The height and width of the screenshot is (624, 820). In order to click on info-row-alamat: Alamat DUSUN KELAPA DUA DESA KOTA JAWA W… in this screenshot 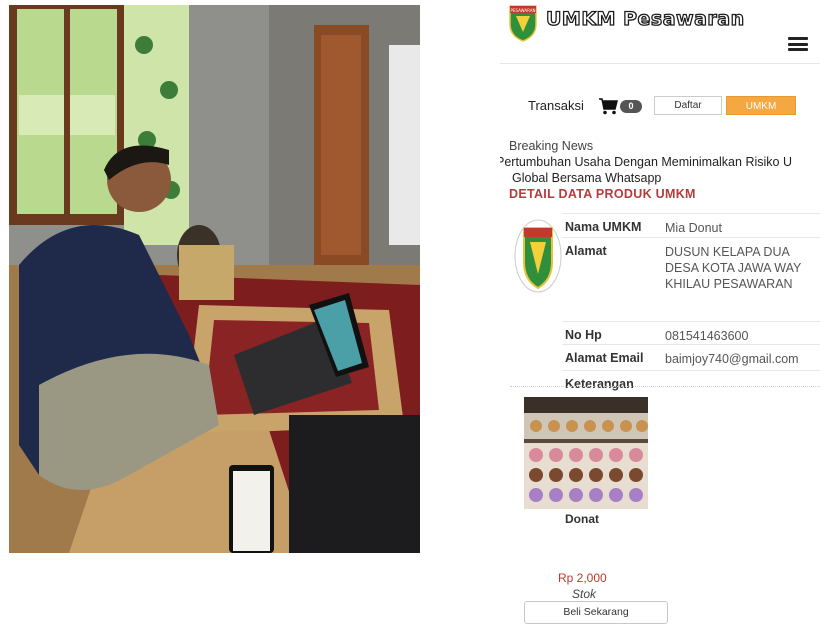, I will do `click(691, 280)`.